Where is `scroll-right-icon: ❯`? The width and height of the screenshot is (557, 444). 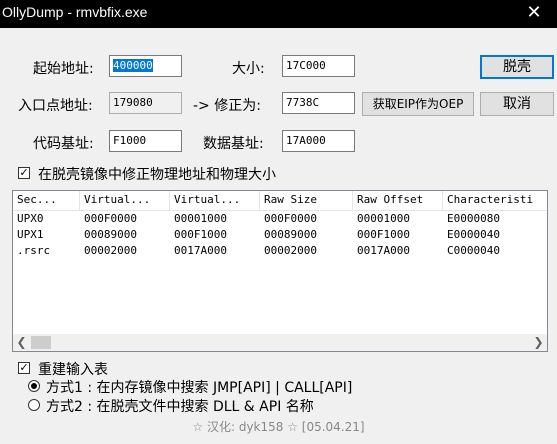 scroll-right-icon: ❯ is located at coordinates (538, 342).